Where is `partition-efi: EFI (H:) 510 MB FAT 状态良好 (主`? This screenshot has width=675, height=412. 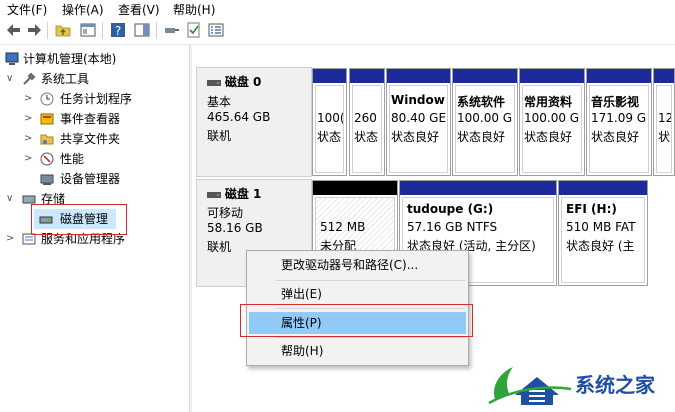
partition-efi: EFI (H:) 510 MB FAT 状态良好 (主 is located at coordinates (603, 233).